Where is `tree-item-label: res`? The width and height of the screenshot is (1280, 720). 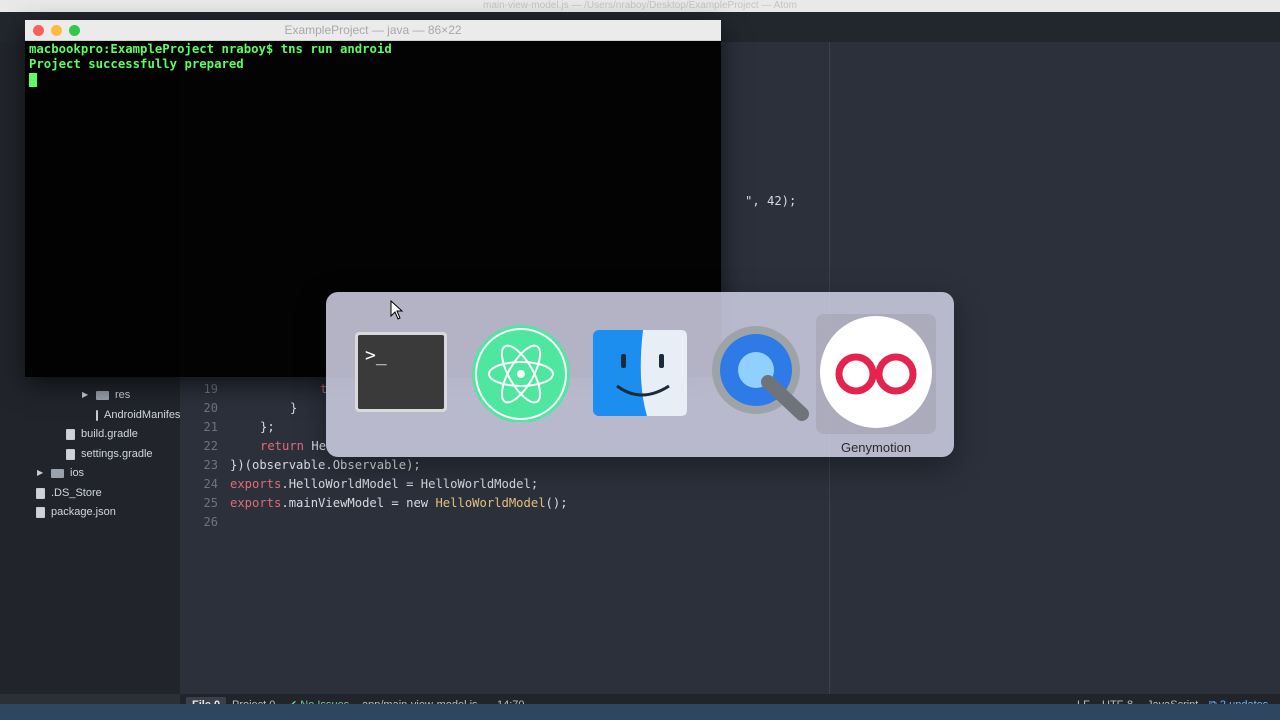
tree-item-label: res is located at coordinates (123, 395).